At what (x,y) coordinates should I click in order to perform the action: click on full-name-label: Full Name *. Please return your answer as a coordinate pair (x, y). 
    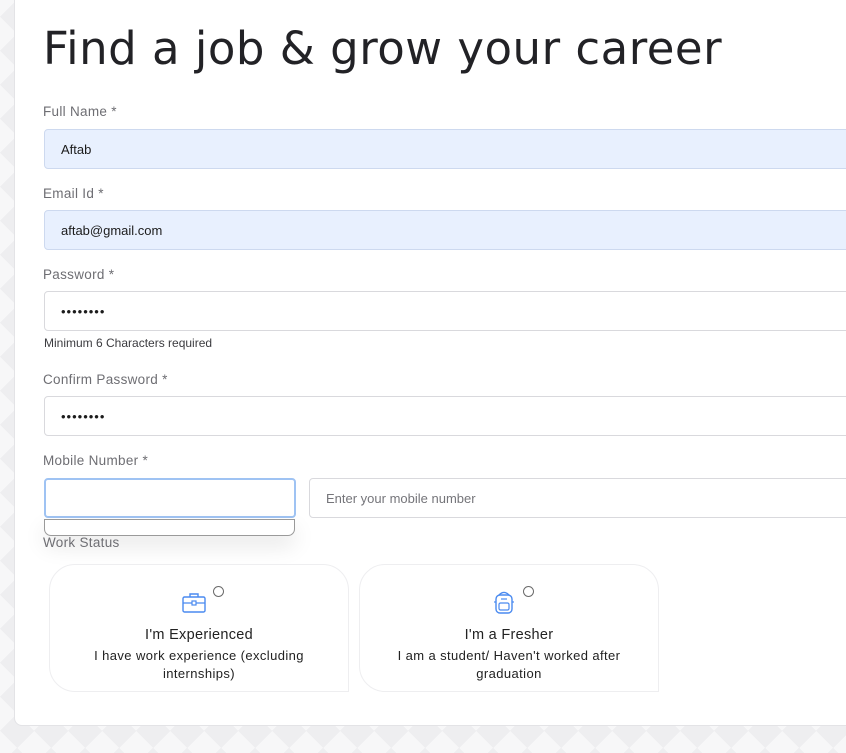
    Looking at the image, I should click on (80, 111).